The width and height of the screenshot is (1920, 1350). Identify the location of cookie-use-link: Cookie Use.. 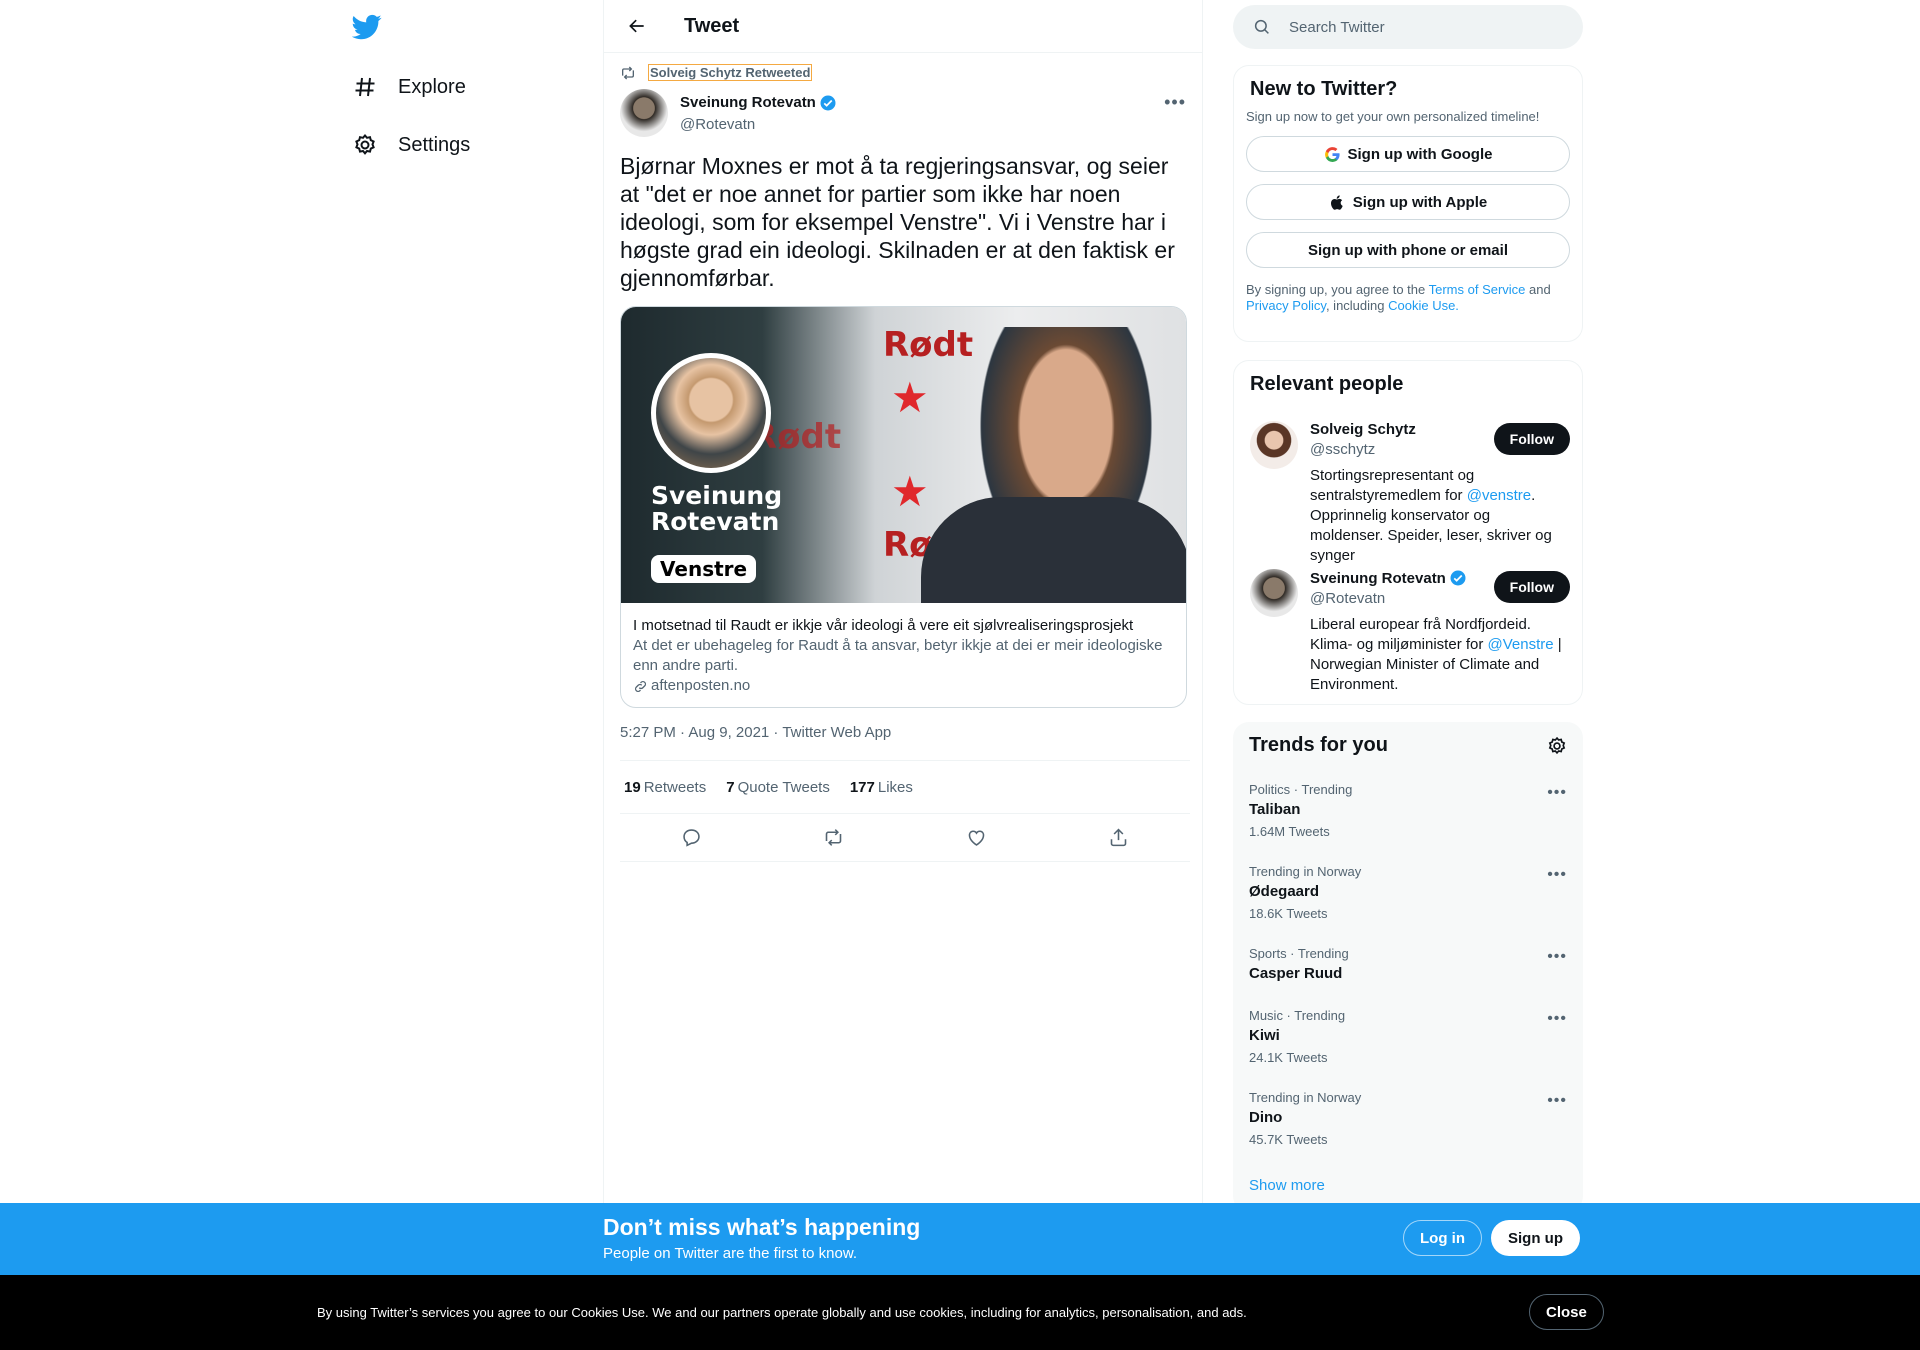
(1423, 305).